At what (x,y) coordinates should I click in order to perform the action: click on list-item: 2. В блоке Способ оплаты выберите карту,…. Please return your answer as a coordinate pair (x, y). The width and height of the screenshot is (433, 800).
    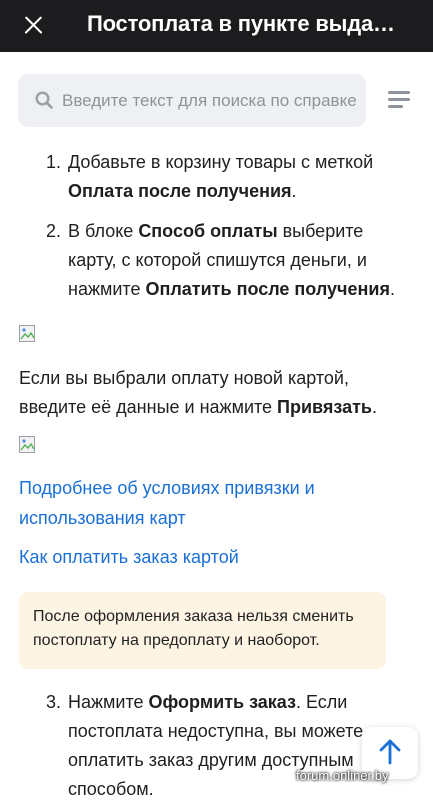
    Looking at the image, I should click on (223, 262).